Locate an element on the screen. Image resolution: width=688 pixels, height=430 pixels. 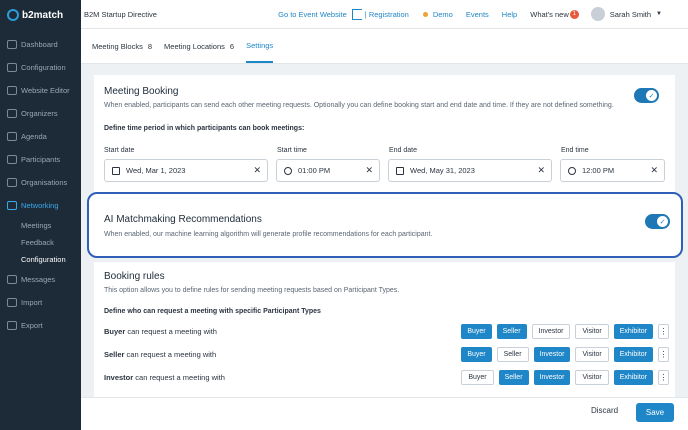
help-link: Help is located at coordinates (509, 14).